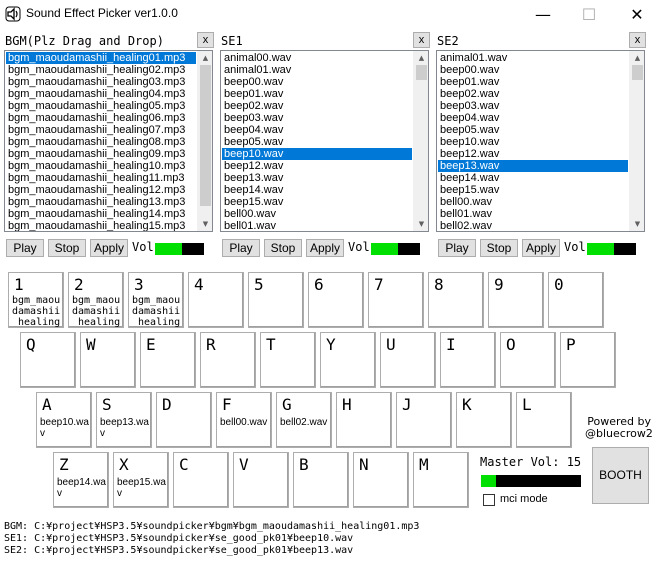  I want to click on key-z: Zbeep14.wav, so click(81, 480).